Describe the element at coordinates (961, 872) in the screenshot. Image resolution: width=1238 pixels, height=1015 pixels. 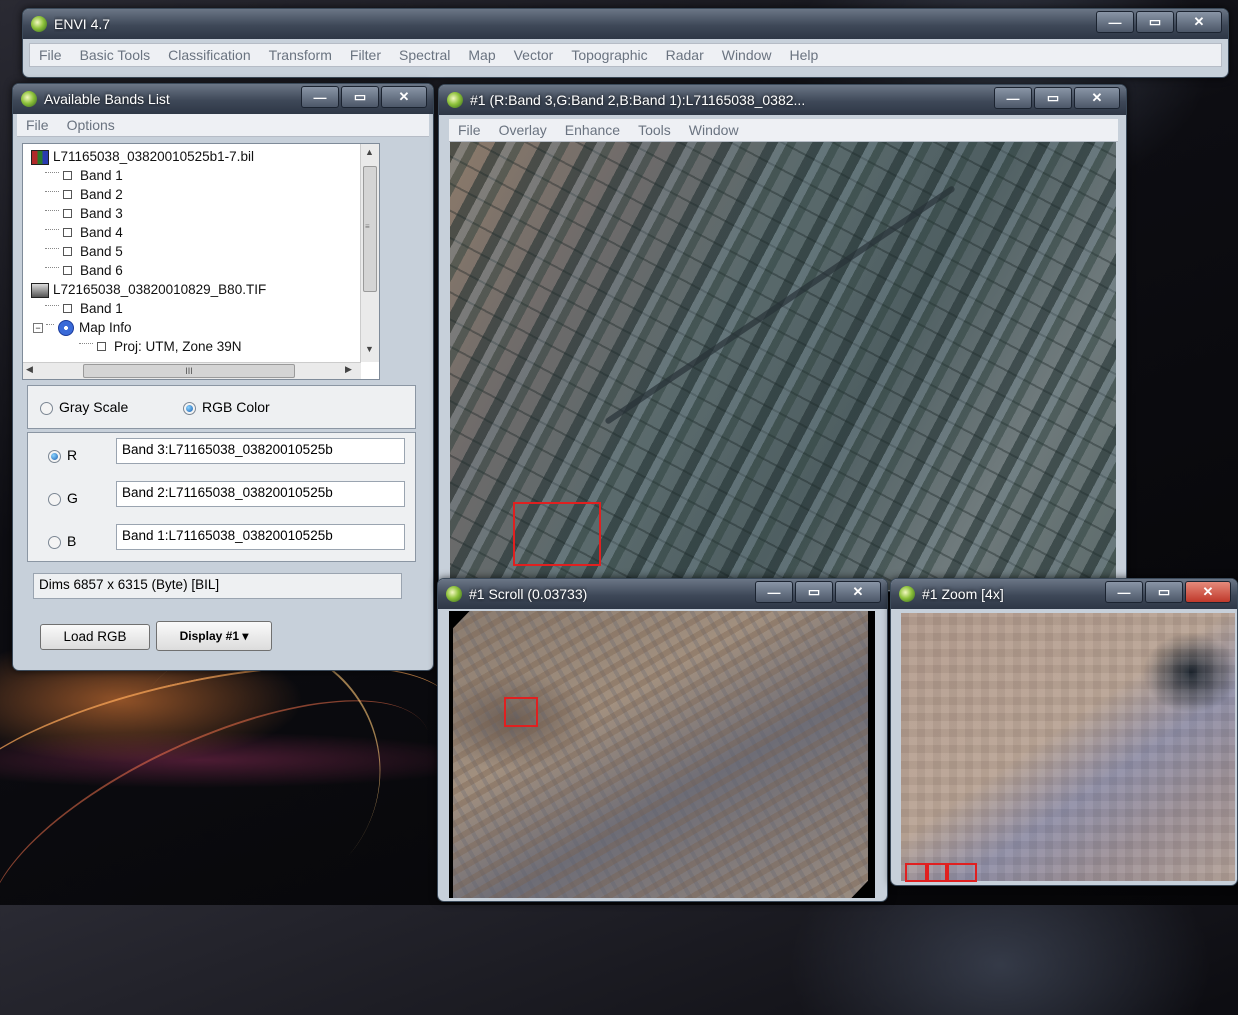
I see `zoom-control-box` at that location.